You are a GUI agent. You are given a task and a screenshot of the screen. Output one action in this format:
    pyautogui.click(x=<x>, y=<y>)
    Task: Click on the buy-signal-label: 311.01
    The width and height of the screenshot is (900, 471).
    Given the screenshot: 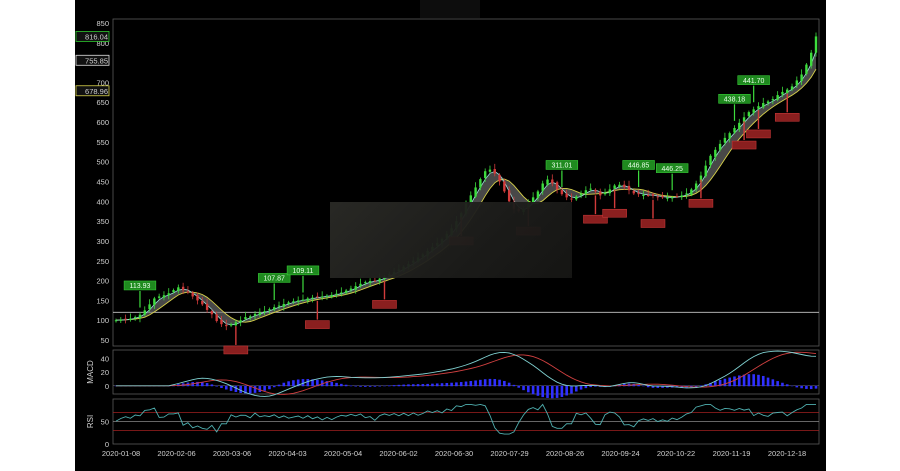 What is the action you would take?
    pyautogui.click(x=561, y=166)
    